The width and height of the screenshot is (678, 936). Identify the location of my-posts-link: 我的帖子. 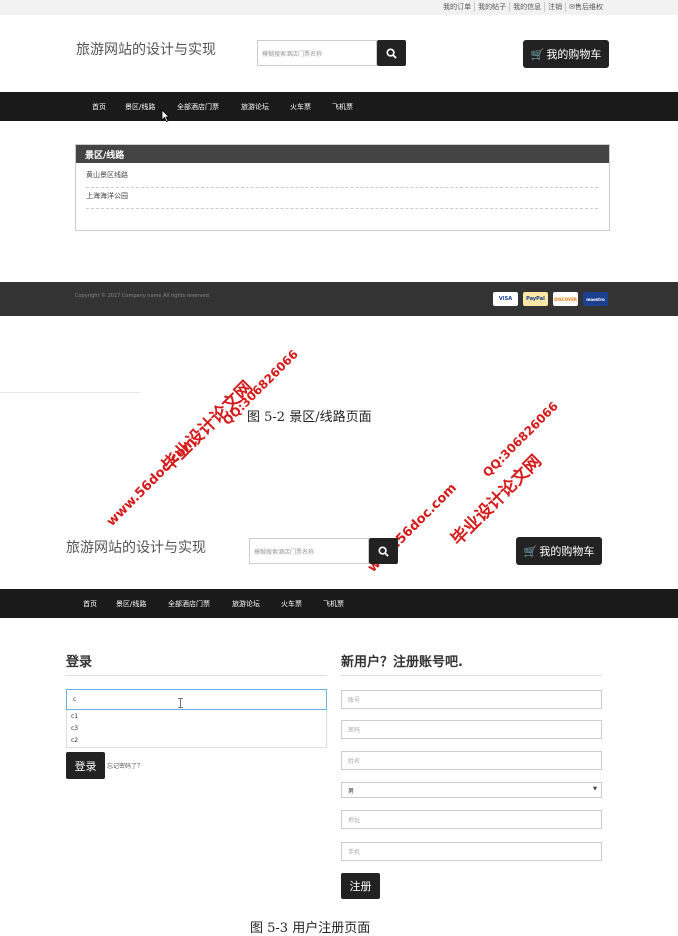
(491, 7).